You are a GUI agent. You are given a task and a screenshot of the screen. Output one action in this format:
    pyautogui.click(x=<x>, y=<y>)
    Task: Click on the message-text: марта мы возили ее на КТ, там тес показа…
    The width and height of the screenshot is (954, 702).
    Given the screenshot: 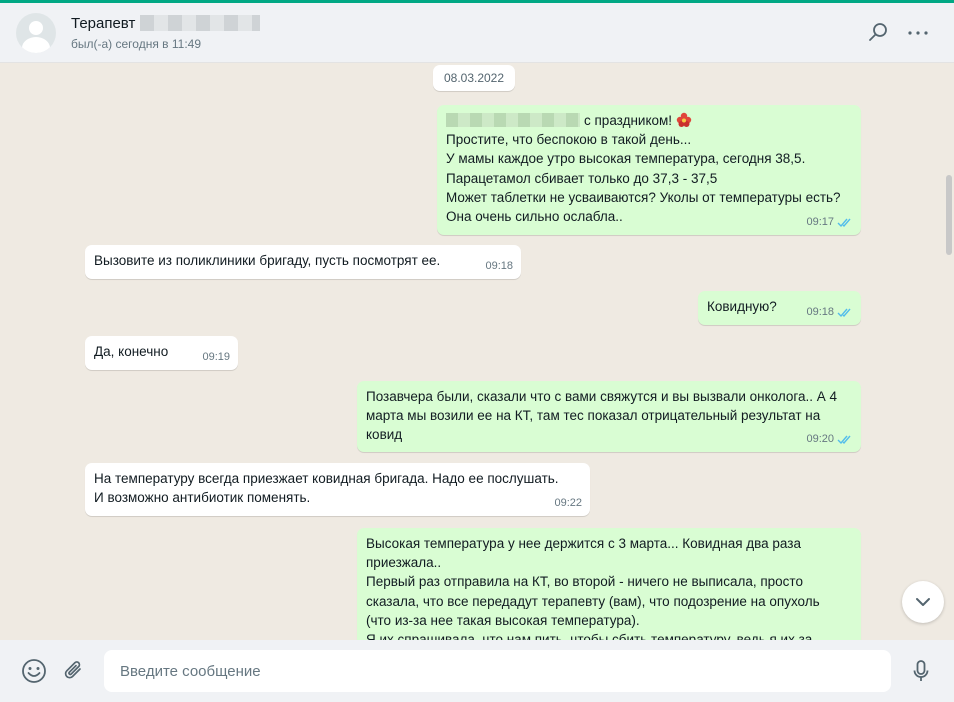 What is the action you would take?
    pyautogui.click(x=593, y=416)
    